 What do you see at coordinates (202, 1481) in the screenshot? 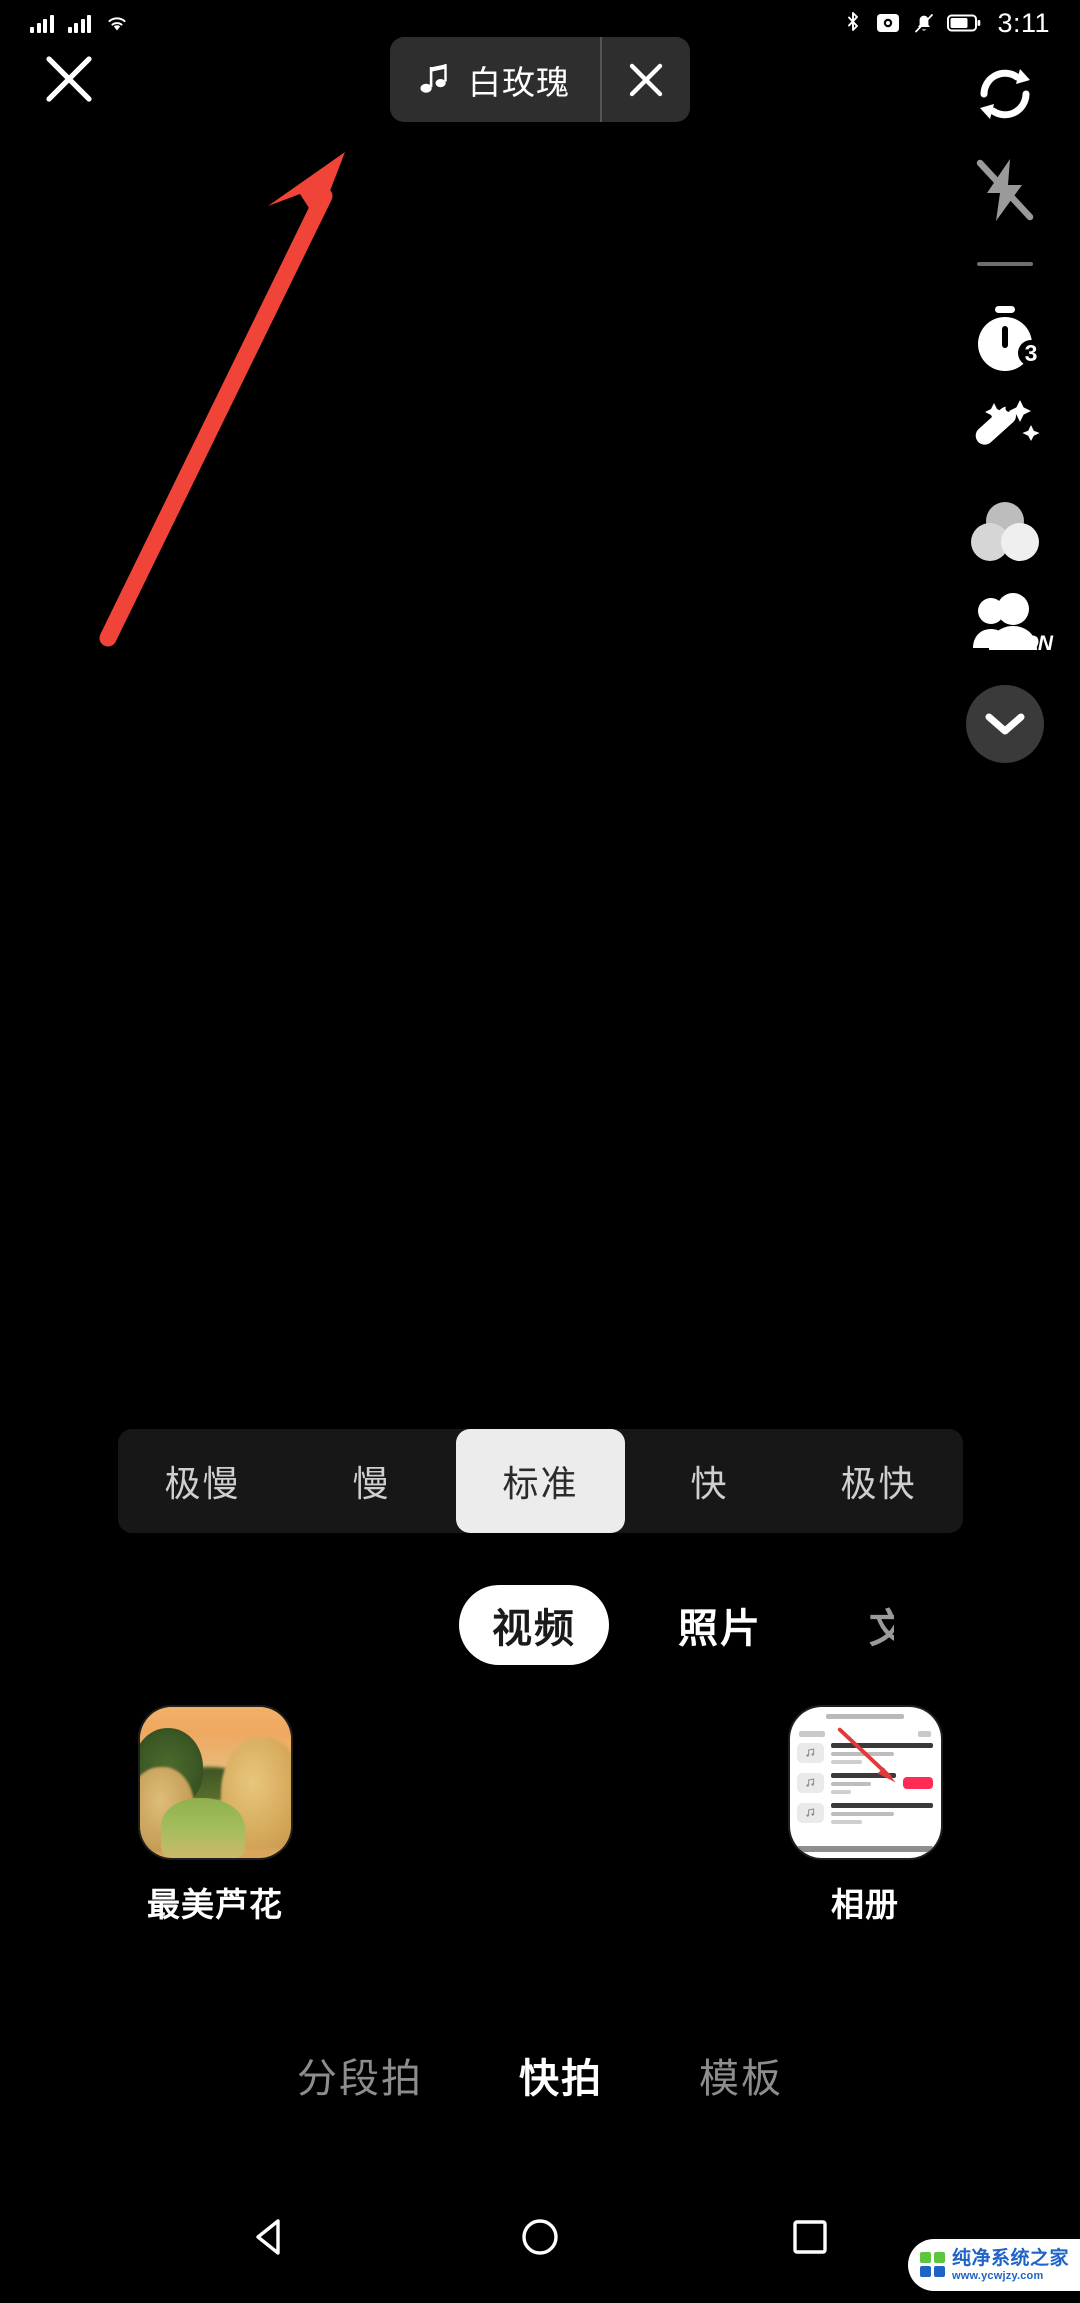
I see `speed-option-0: 极慢` at bounding box center [202, 1481].